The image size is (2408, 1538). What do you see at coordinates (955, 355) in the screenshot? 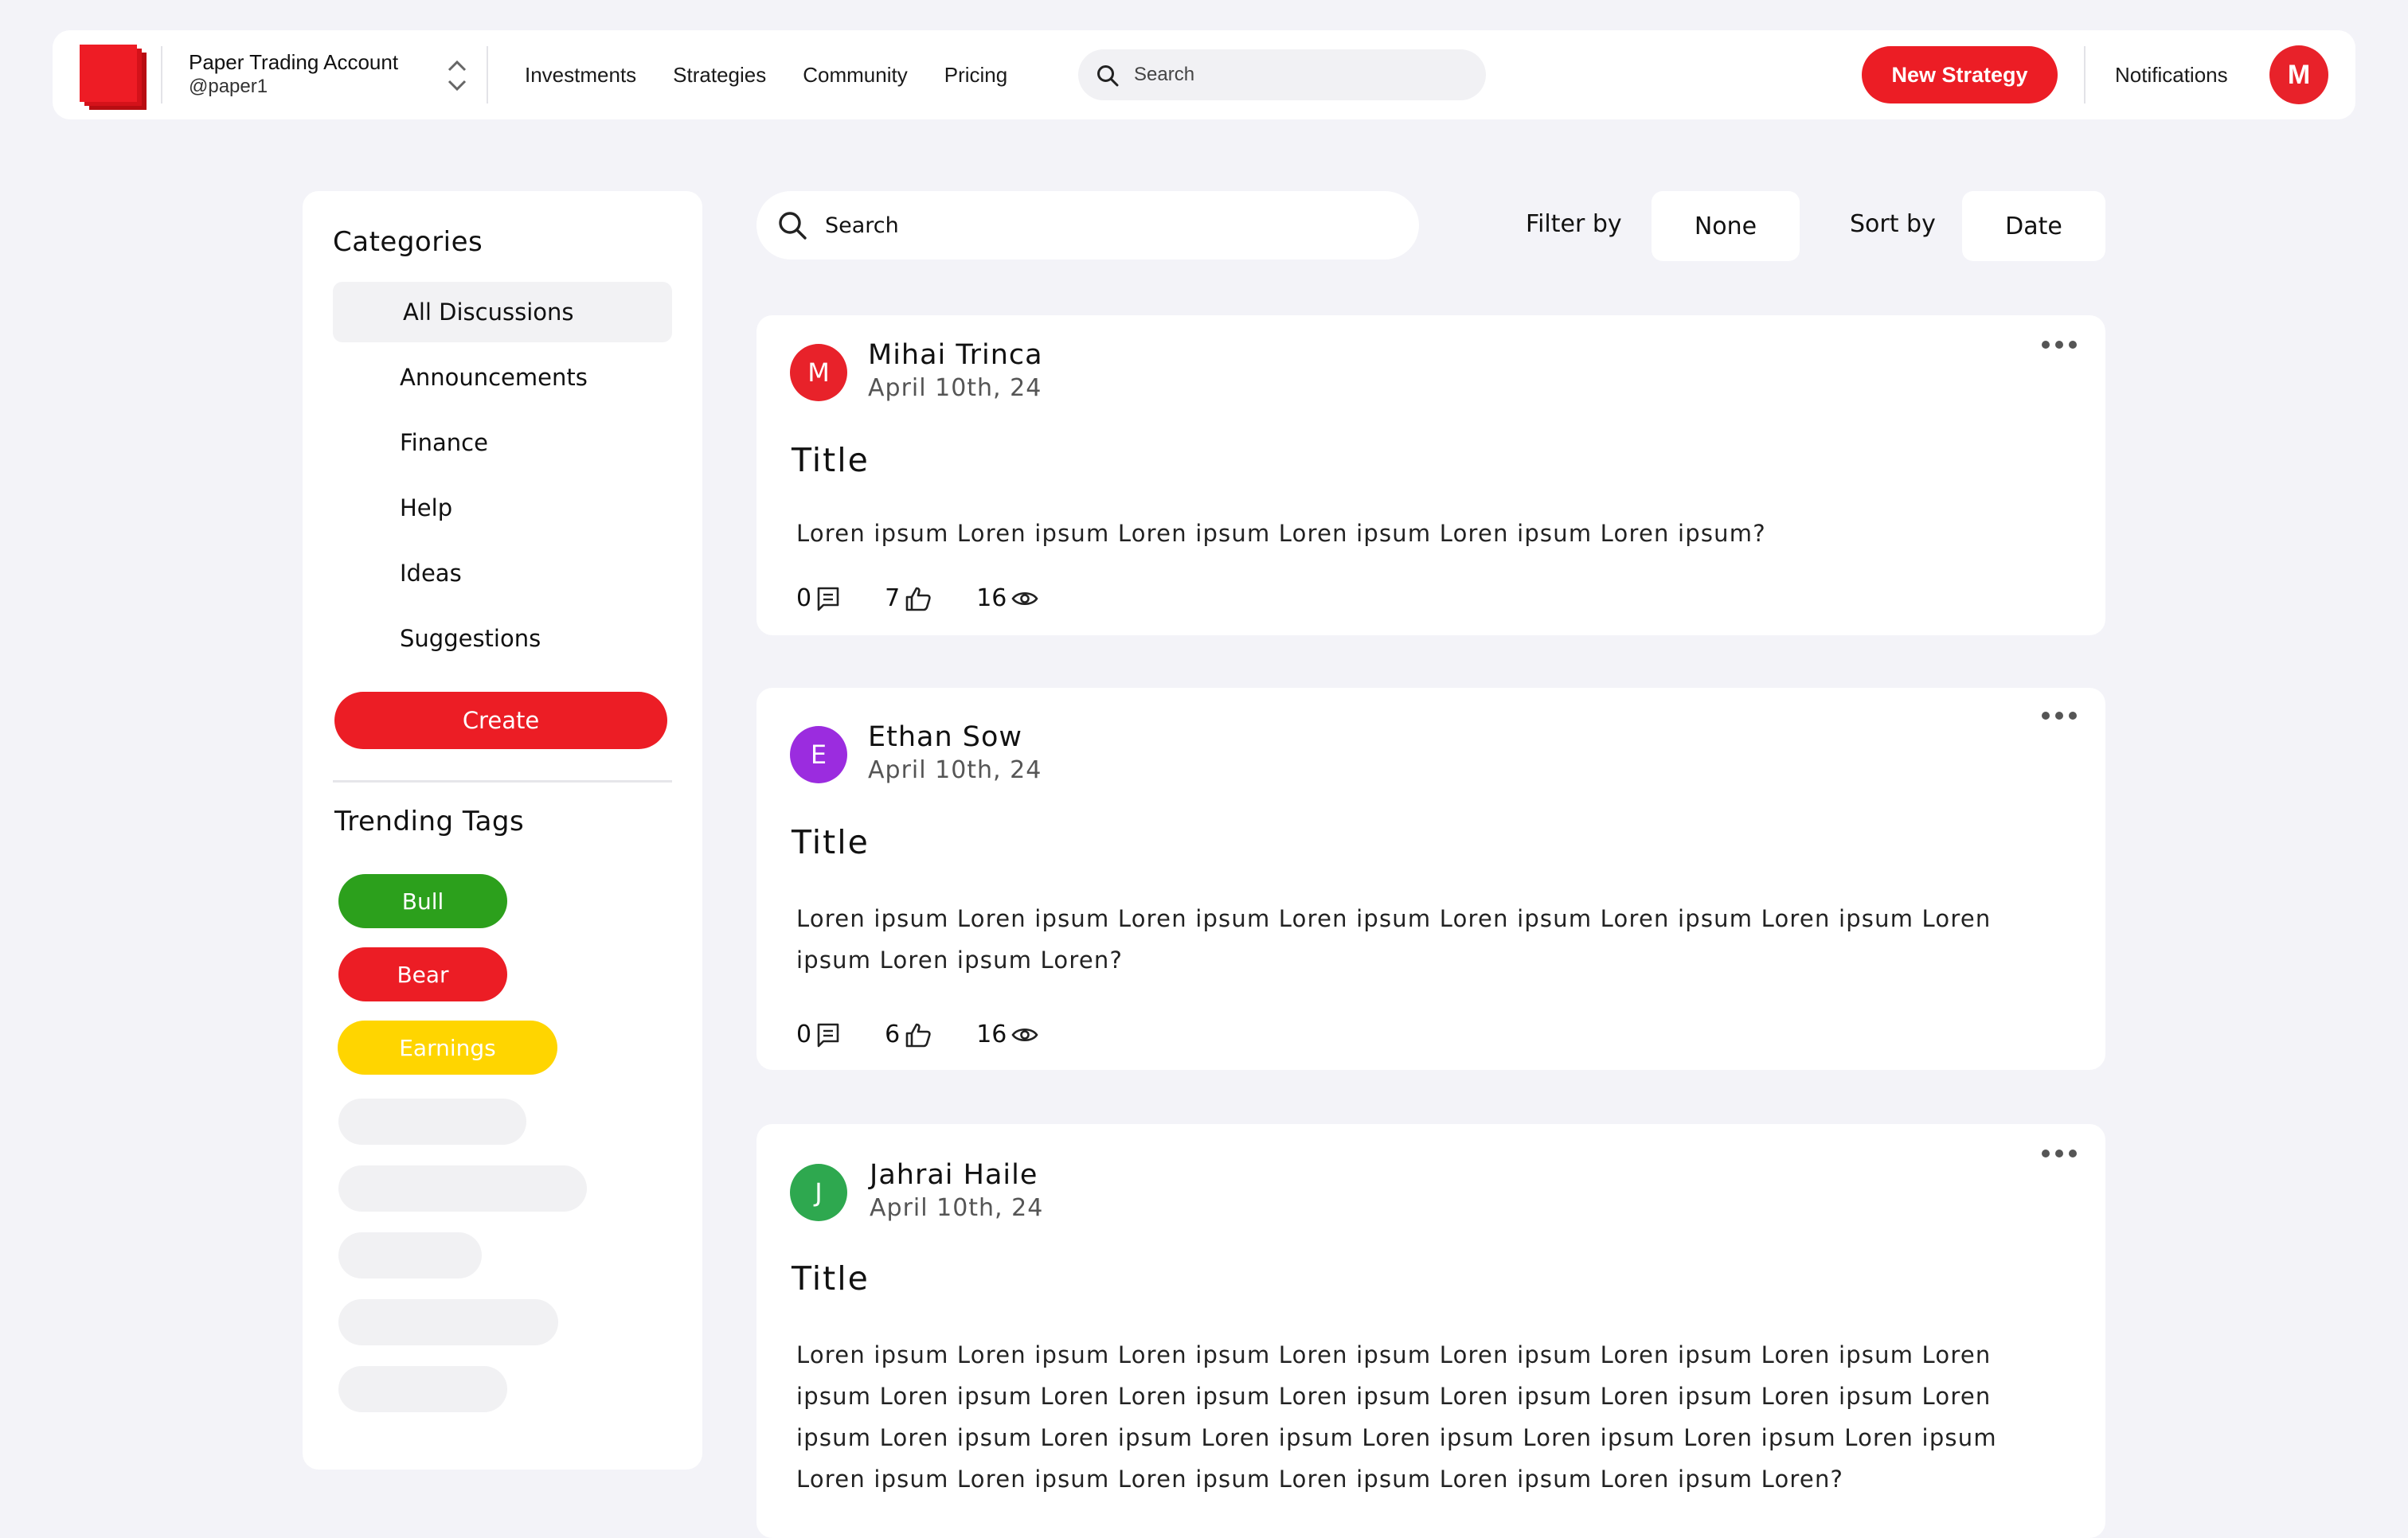
I see `author-name: Mihai Trinca` at bounding box center [955, 355].